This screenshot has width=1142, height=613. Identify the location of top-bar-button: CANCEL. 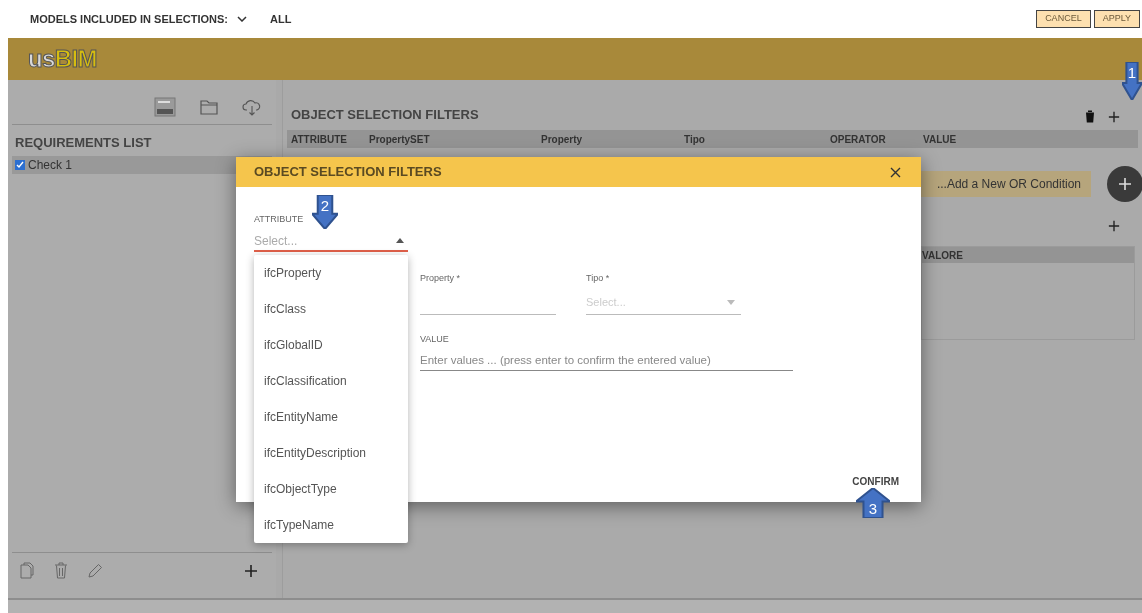
(1063, 19).